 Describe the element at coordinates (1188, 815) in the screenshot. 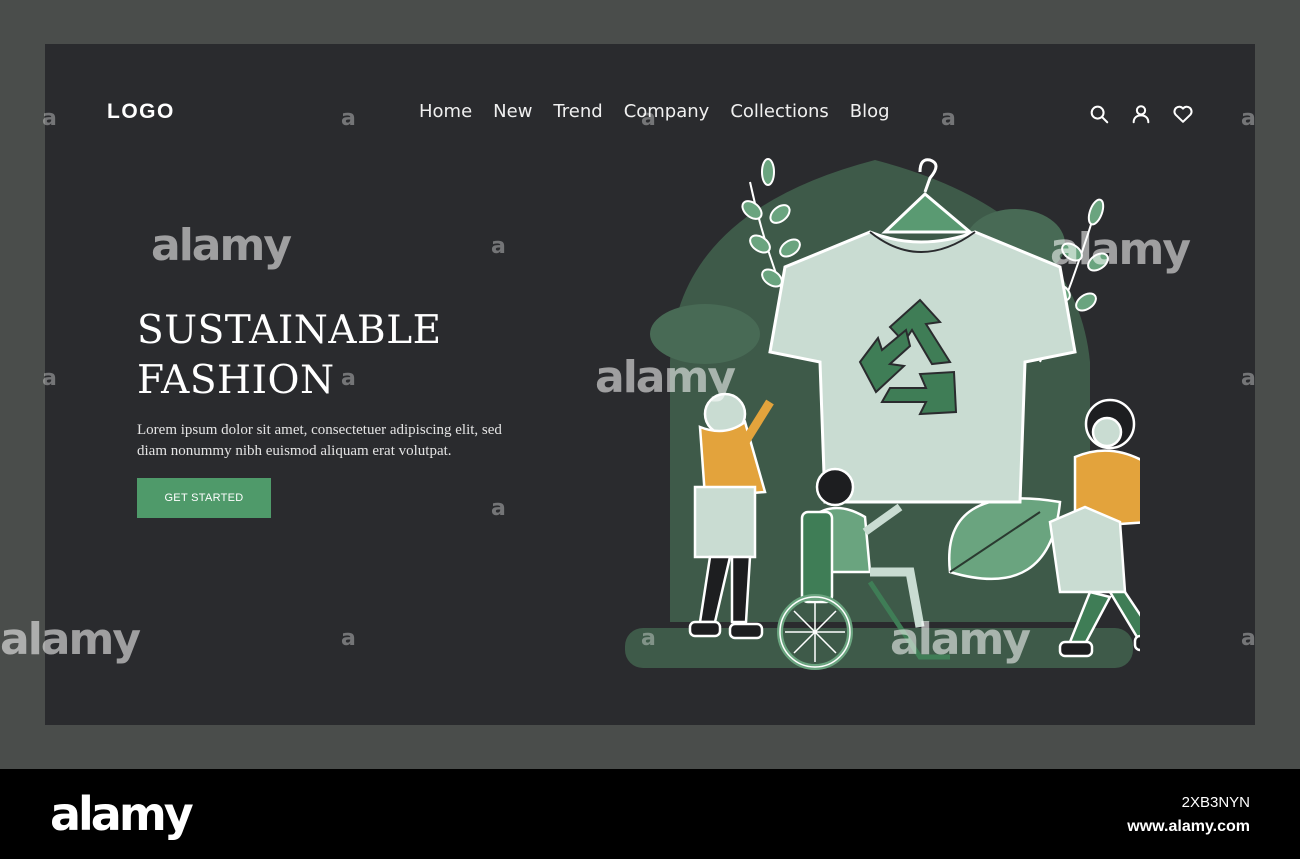

I see `image-credit: 2XB3NYN www.alamy.com` at that location.